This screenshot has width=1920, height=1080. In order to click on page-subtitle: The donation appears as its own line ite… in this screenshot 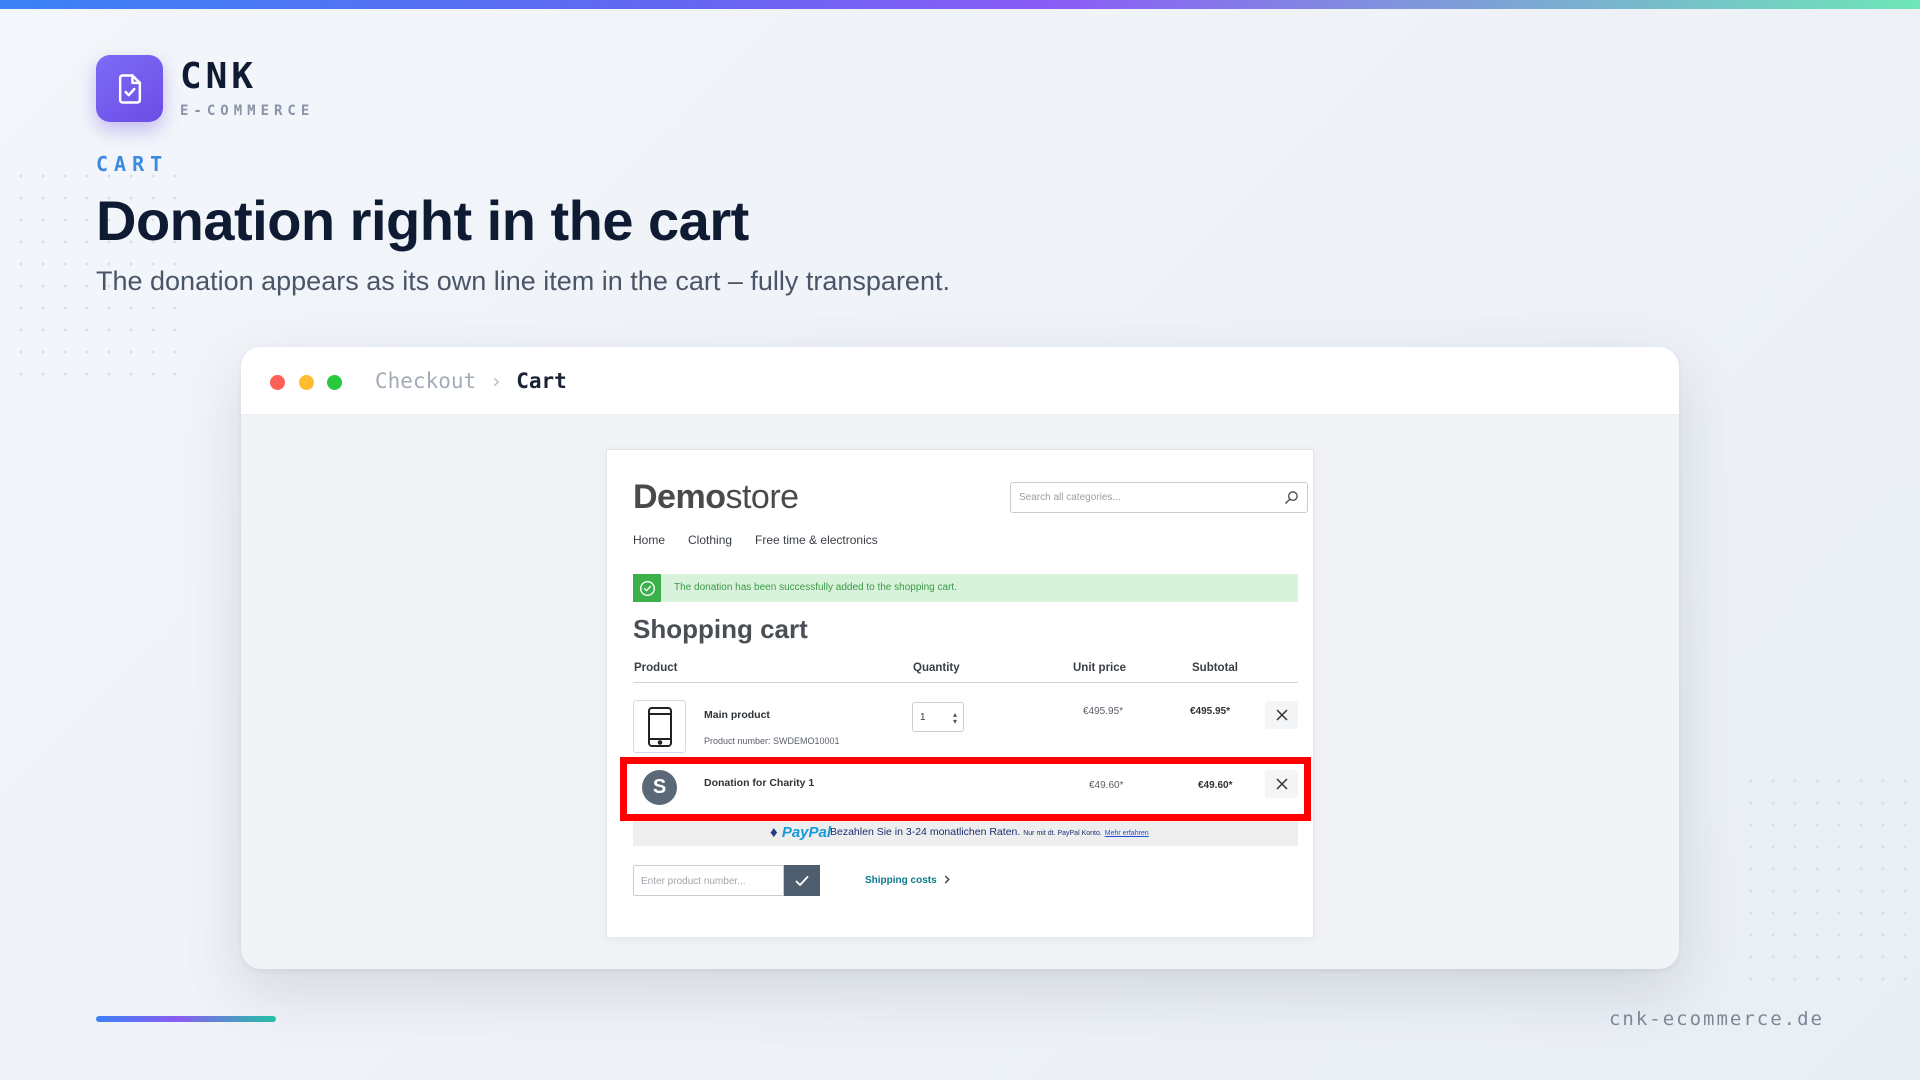, I will do `click(523, 281)`.